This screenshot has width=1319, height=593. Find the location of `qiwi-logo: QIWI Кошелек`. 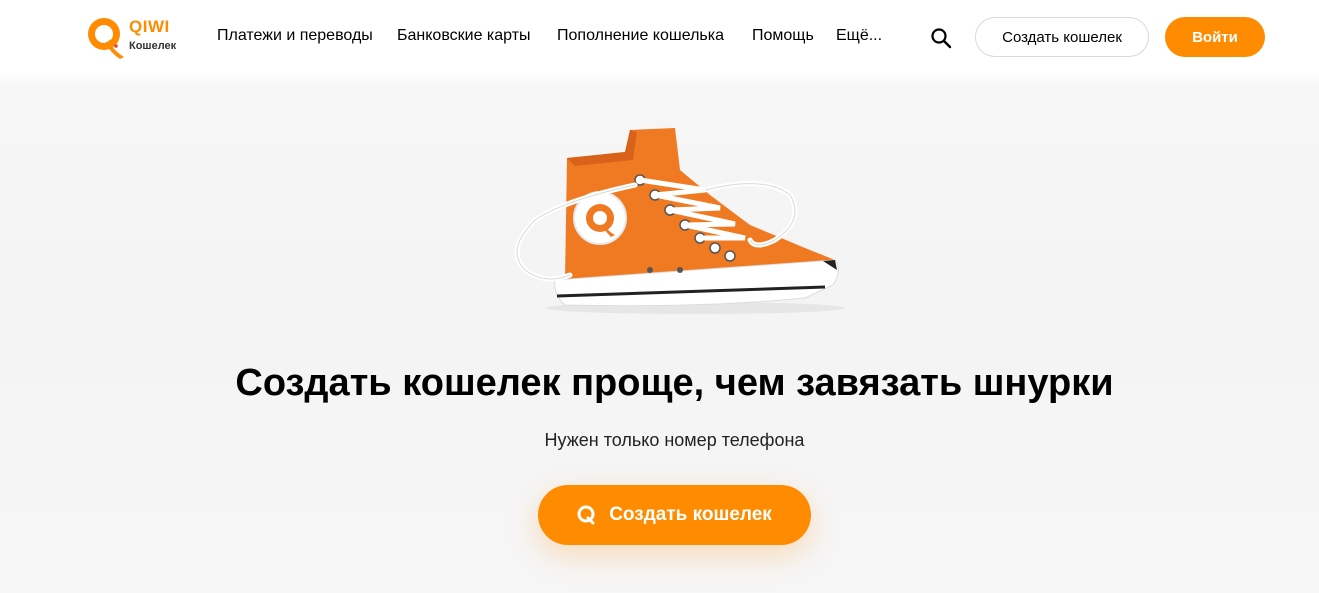

qiwi-logo: QIWI Кошелек is located at coordinates (134, 38).